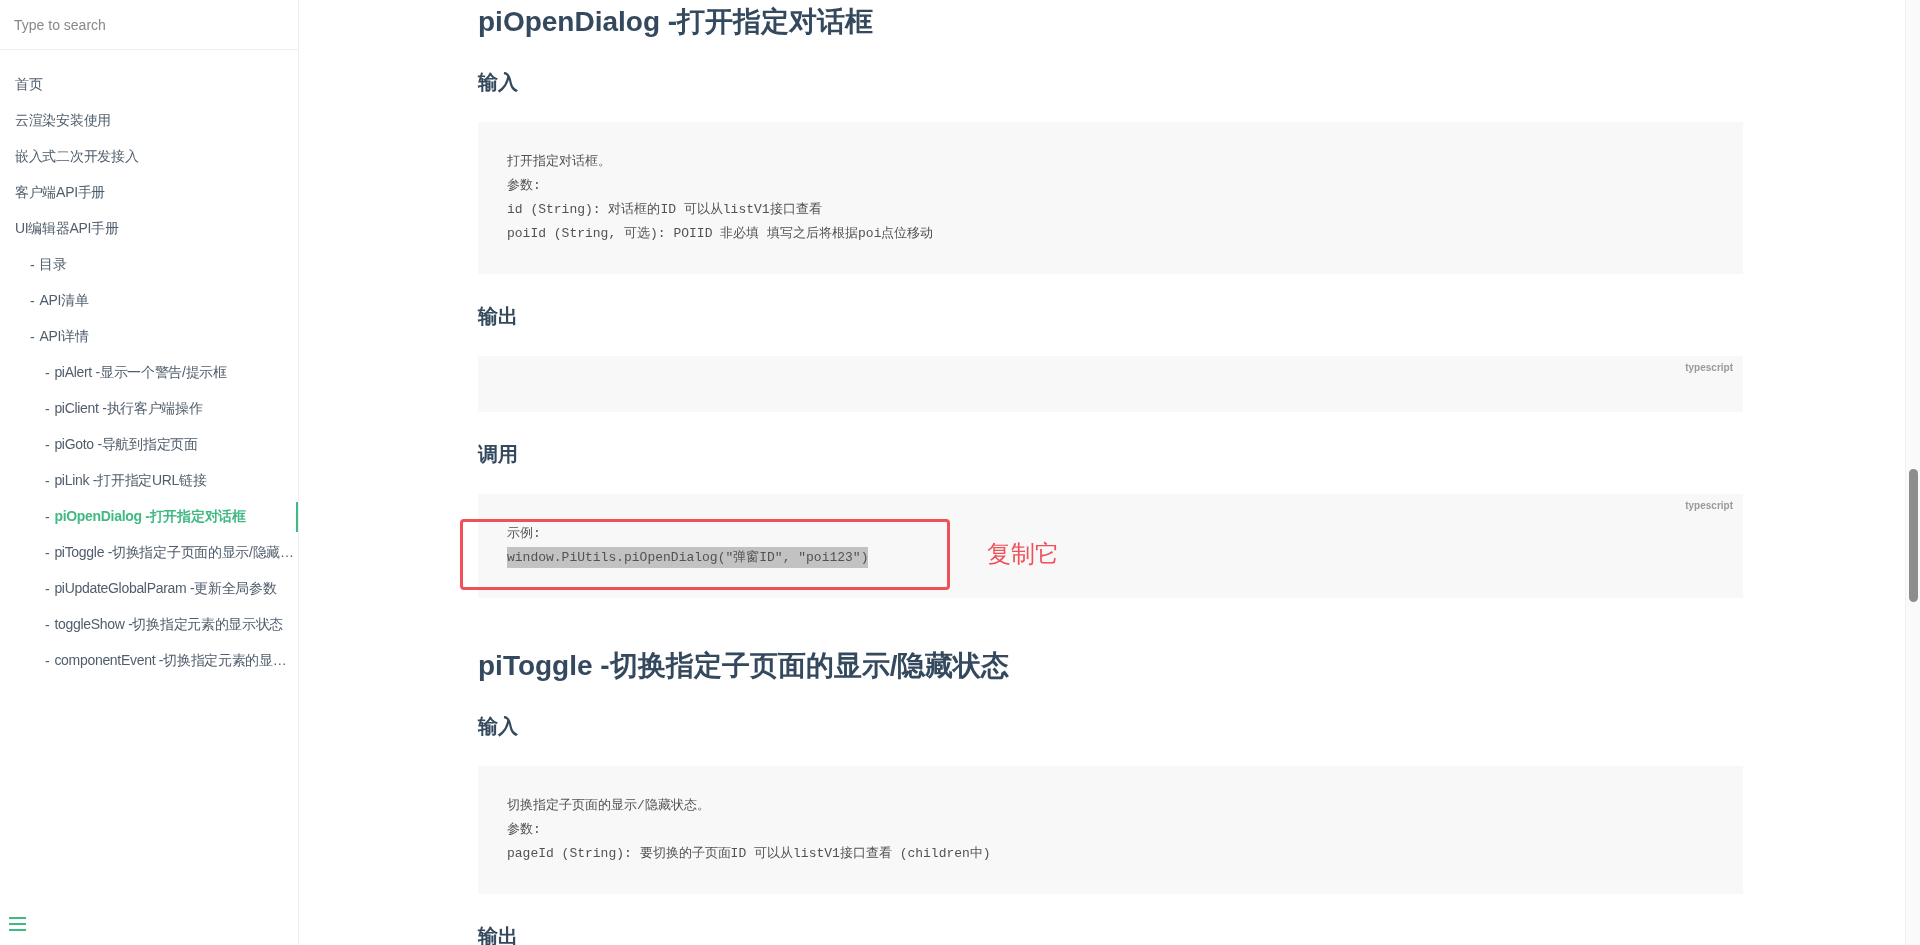 The width and height of the screenshot is (1920, 945). Describe the element at coordinates (149, 265) in the screenshot. I see `sidebar-link: - 目录` at that location.